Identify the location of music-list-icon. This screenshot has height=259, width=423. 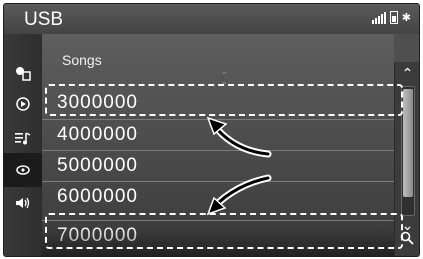
(23, 138).